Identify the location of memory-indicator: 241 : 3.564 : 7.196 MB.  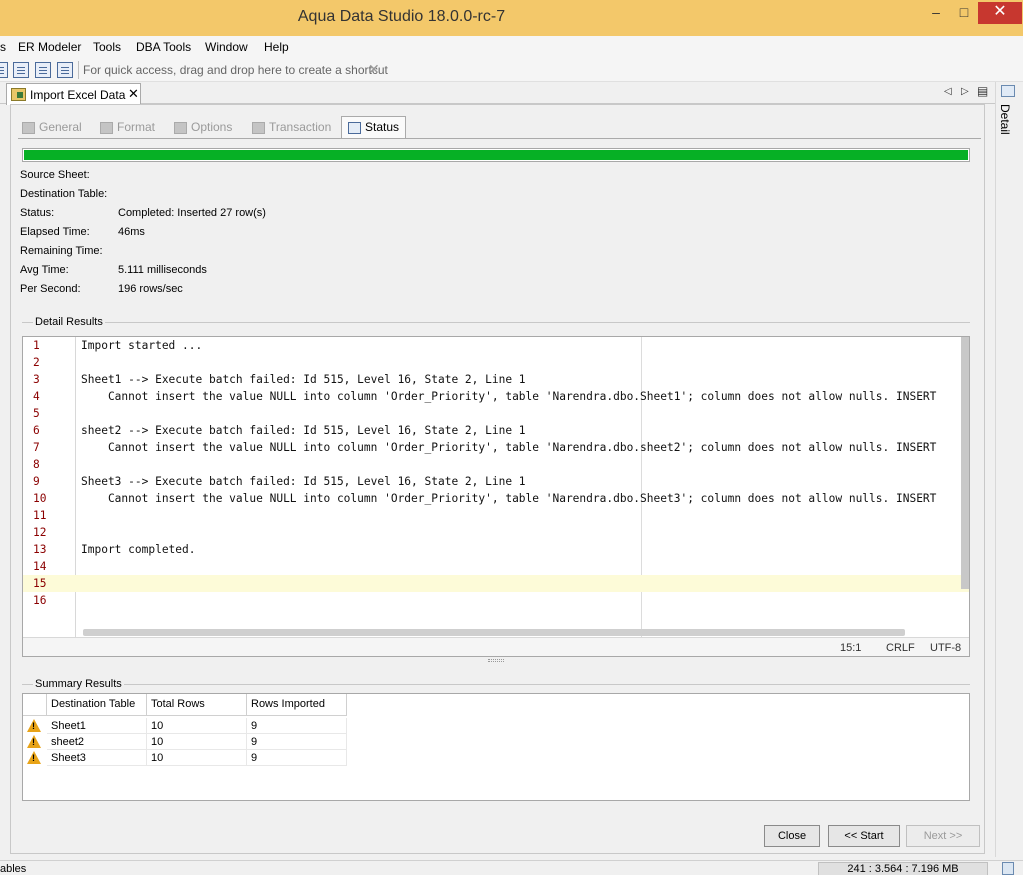
(903, 868).